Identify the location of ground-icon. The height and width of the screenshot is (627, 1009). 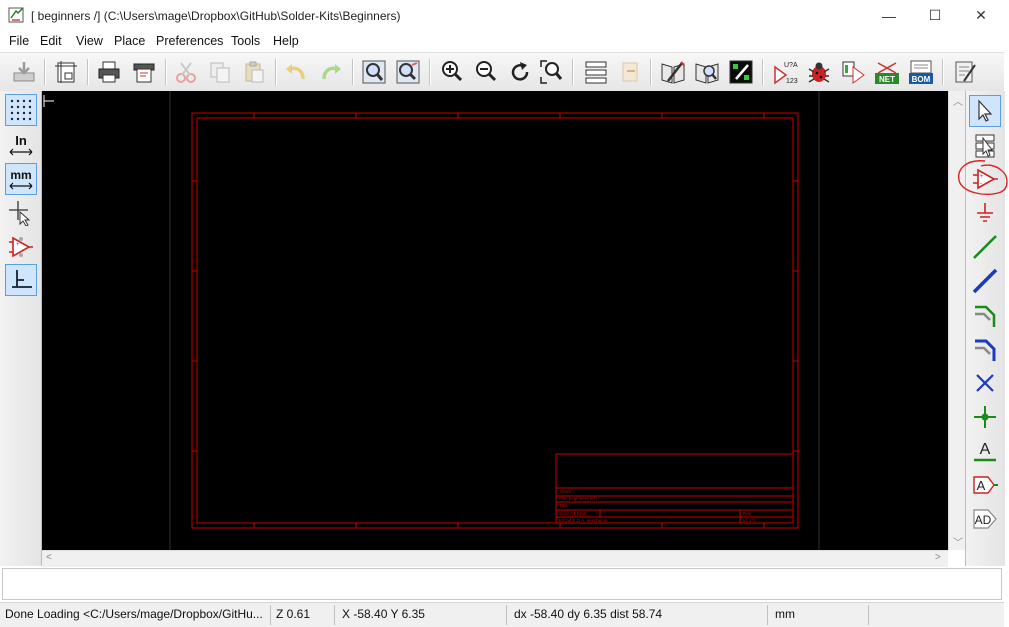
(985, 212).